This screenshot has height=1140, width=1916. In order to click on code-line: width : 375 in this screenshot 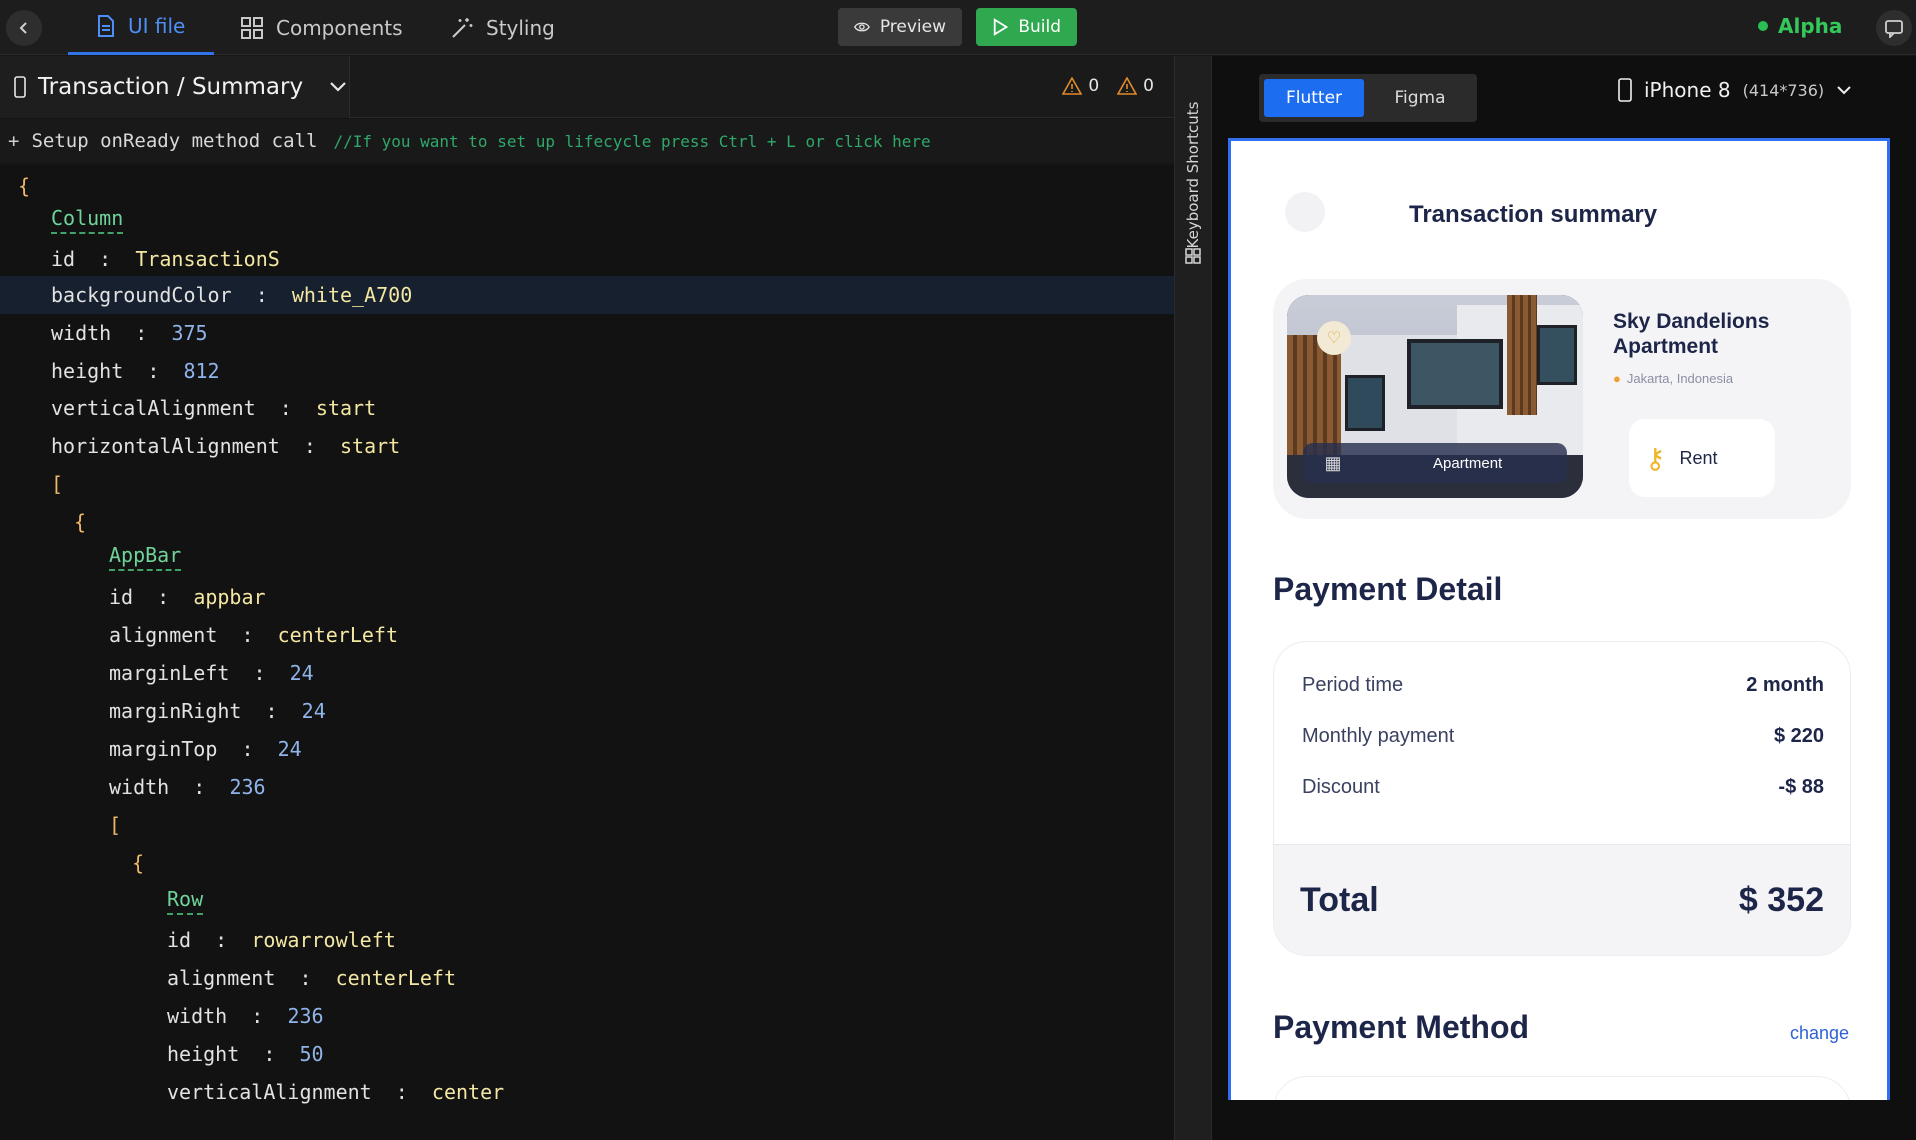, I will do `click(587, 333)`.